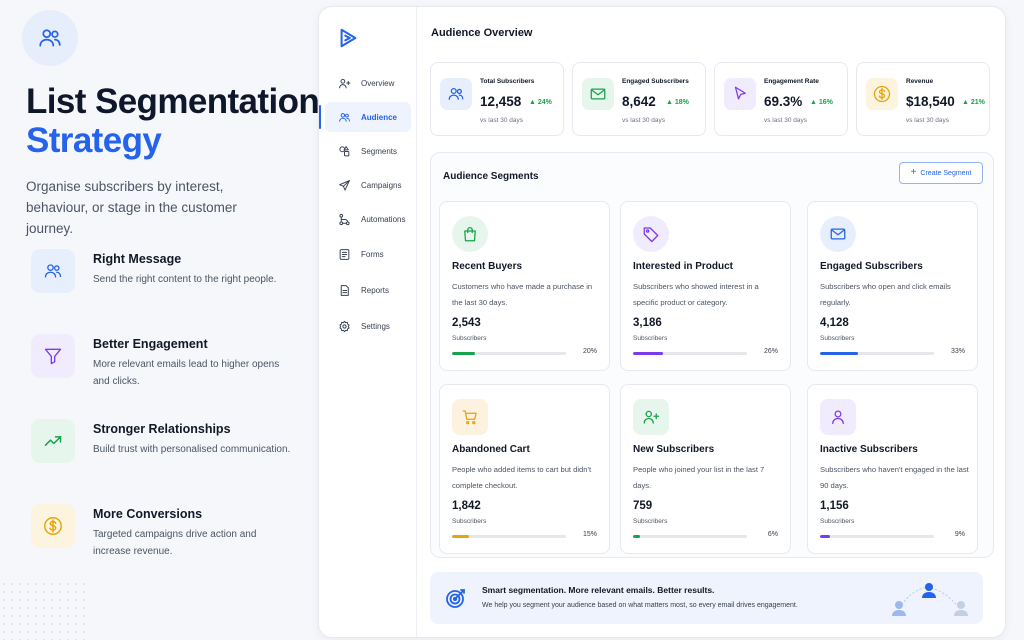  What do you see at coordinates (344, 83) in the screenshot?
I see `user-plus-icon` at bounding box center [344, 83].